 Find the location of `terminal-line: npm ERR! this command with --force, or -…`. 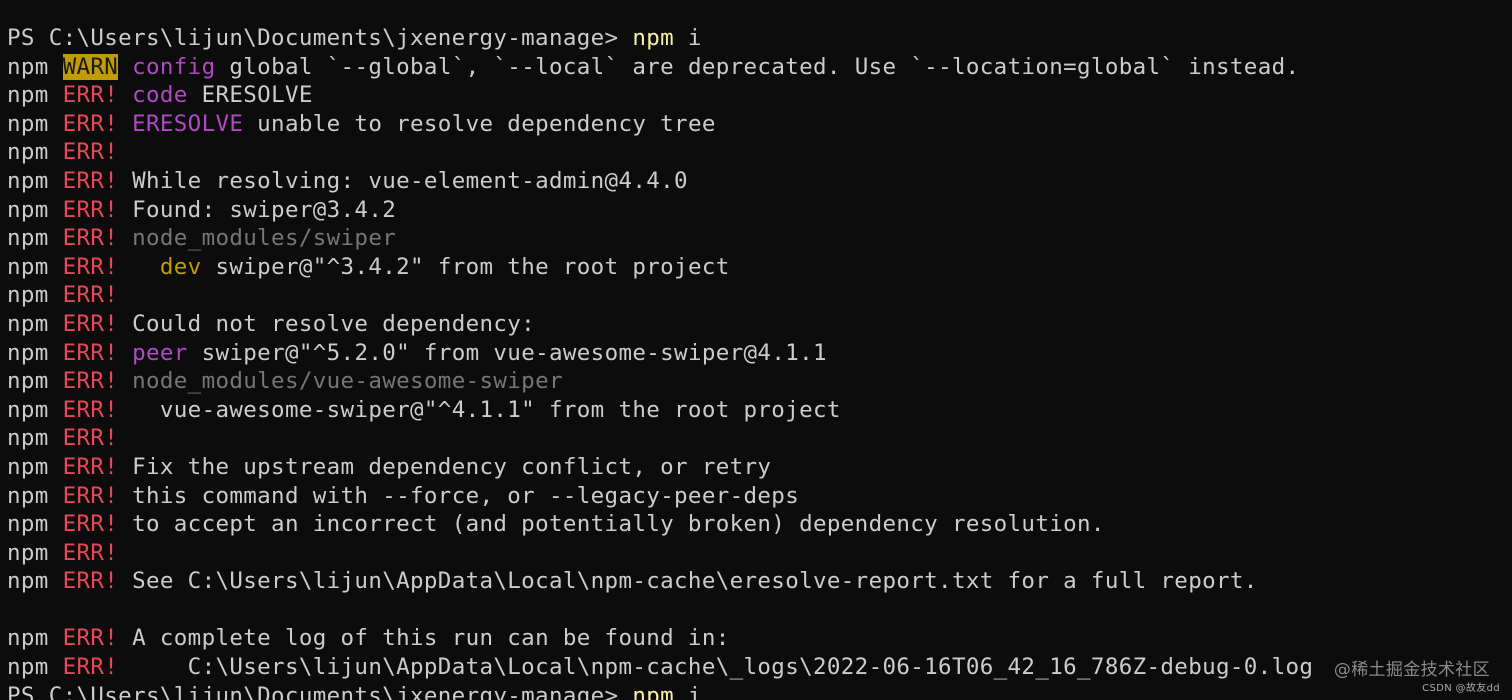

terminal-line: npm ERR! this command with --force, or -… is located at coordinates (759, 496).